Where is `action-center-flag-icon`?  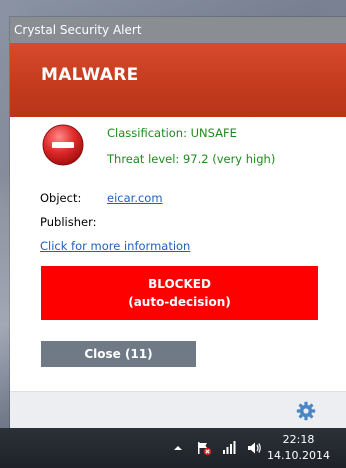
action-center-flag-icon is located at coordinates (204, 448).